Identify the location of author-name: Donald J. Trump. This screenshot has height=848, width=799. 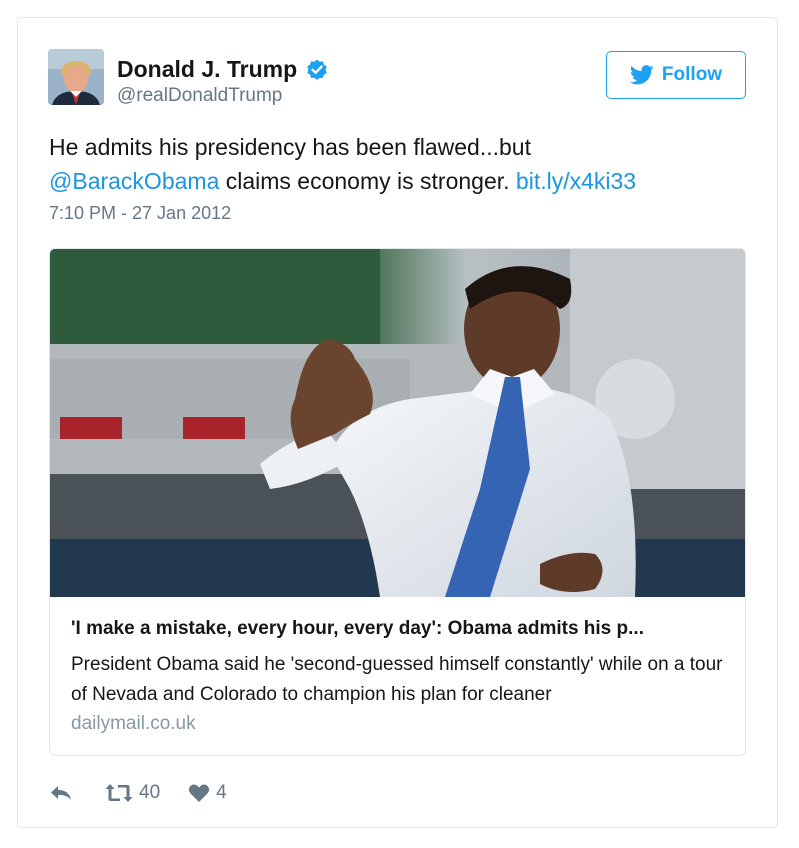
(223, 69).